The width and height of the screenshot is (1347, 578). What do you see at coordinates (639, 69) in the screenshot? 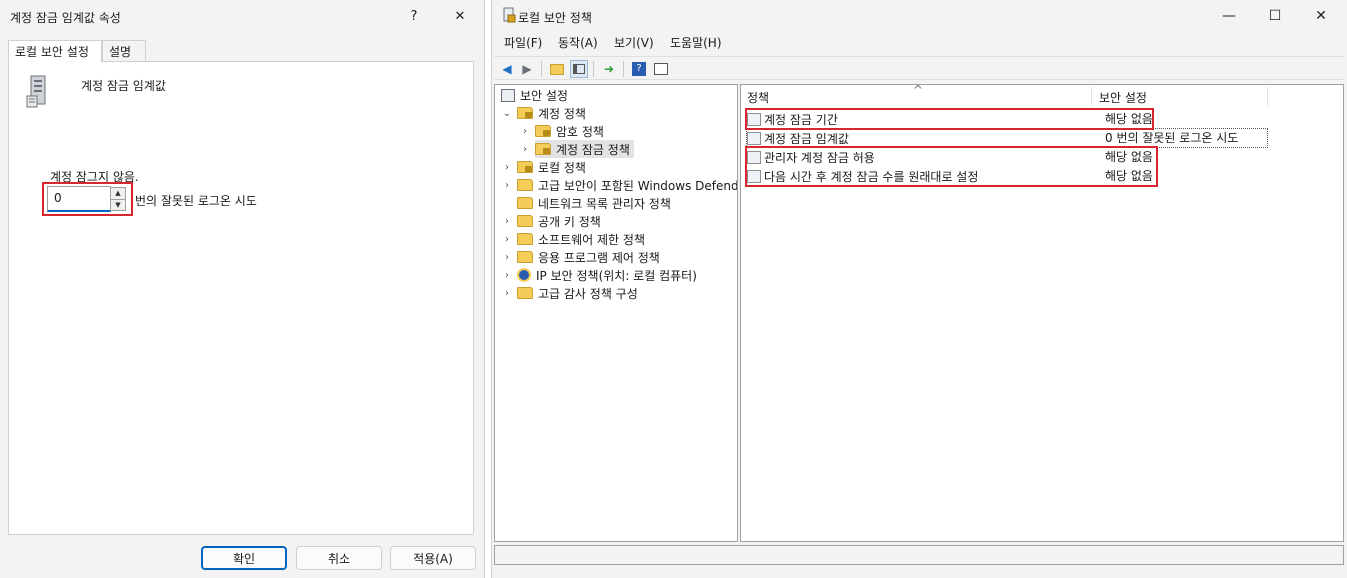
I see `help-icon: ?` at bounding box center [639, 69].